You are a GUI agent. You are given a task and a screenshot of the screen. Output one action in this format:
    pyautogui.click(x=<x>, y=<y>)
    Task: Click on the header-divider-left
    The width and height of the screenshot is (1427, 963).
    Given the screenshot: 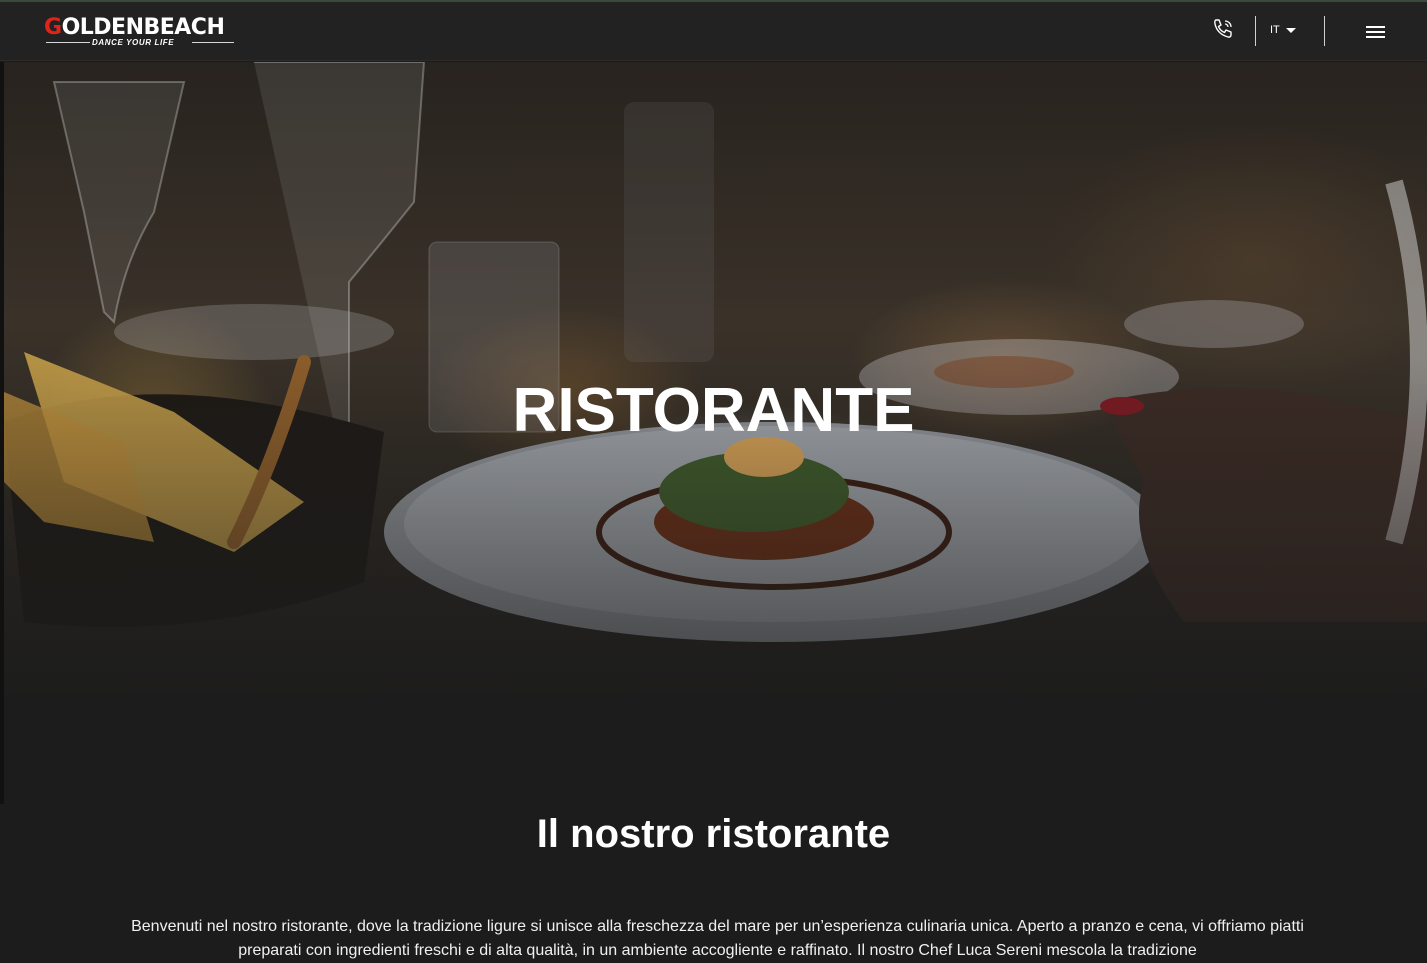 What is the action you would take?
    pyautogui.click(x=1255, y=31)
    